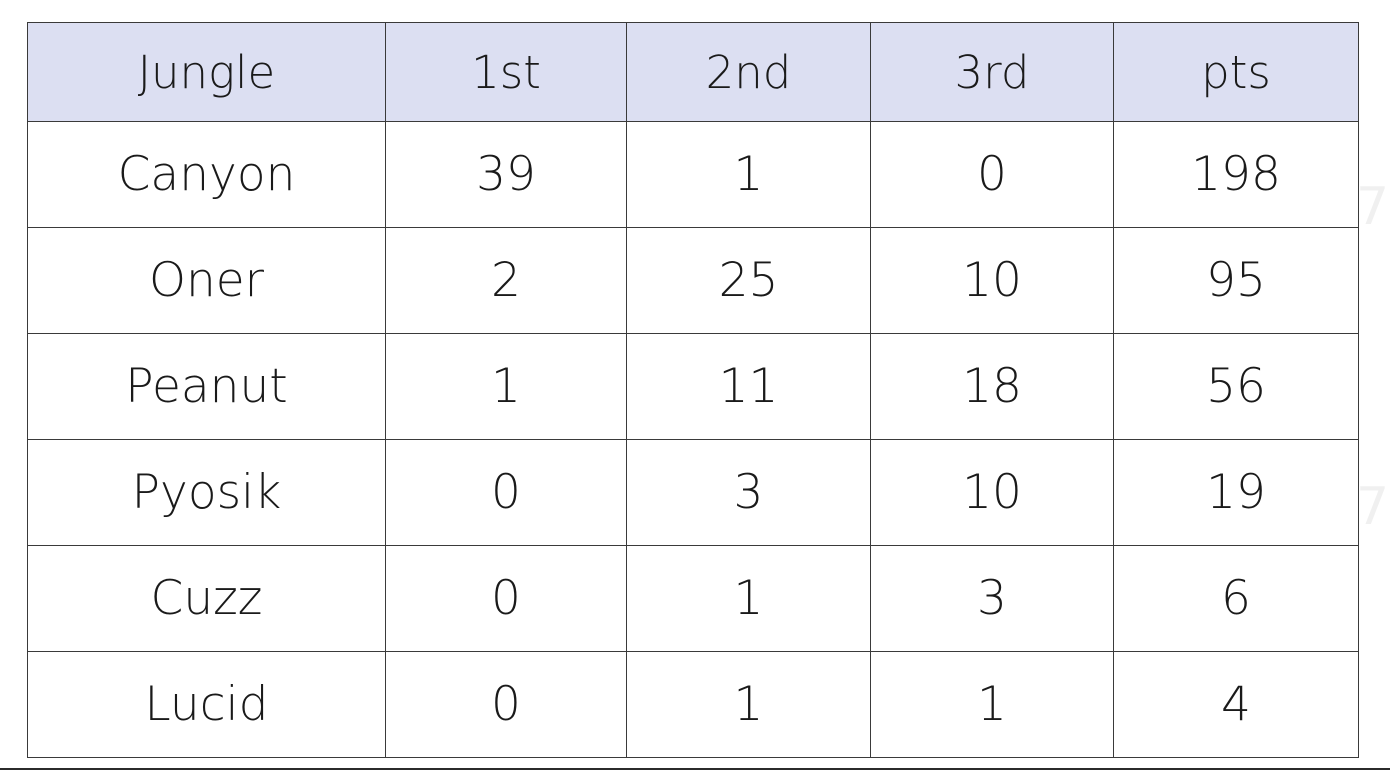  I want to click on cell-player: Cuzz, so click(206, 598).